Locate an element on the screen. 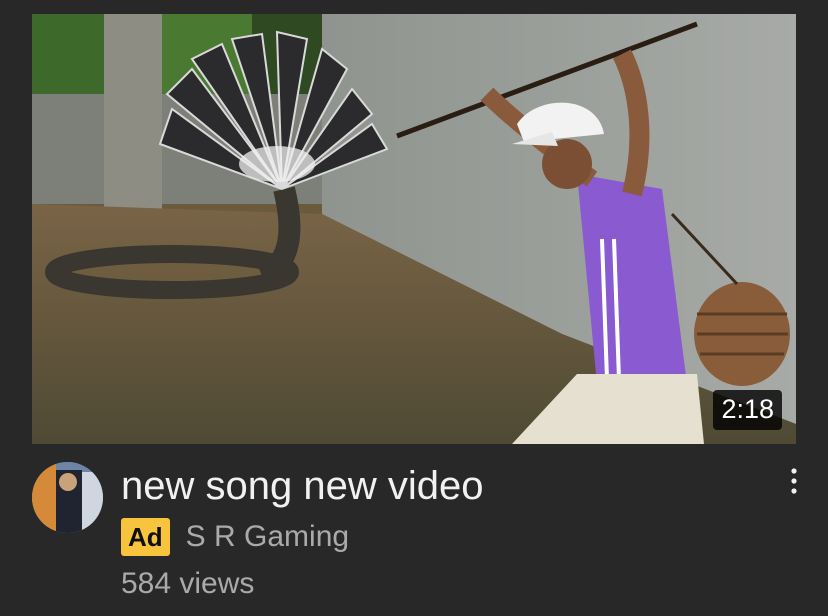  channel-avatar is located at coordinates (67, 497).